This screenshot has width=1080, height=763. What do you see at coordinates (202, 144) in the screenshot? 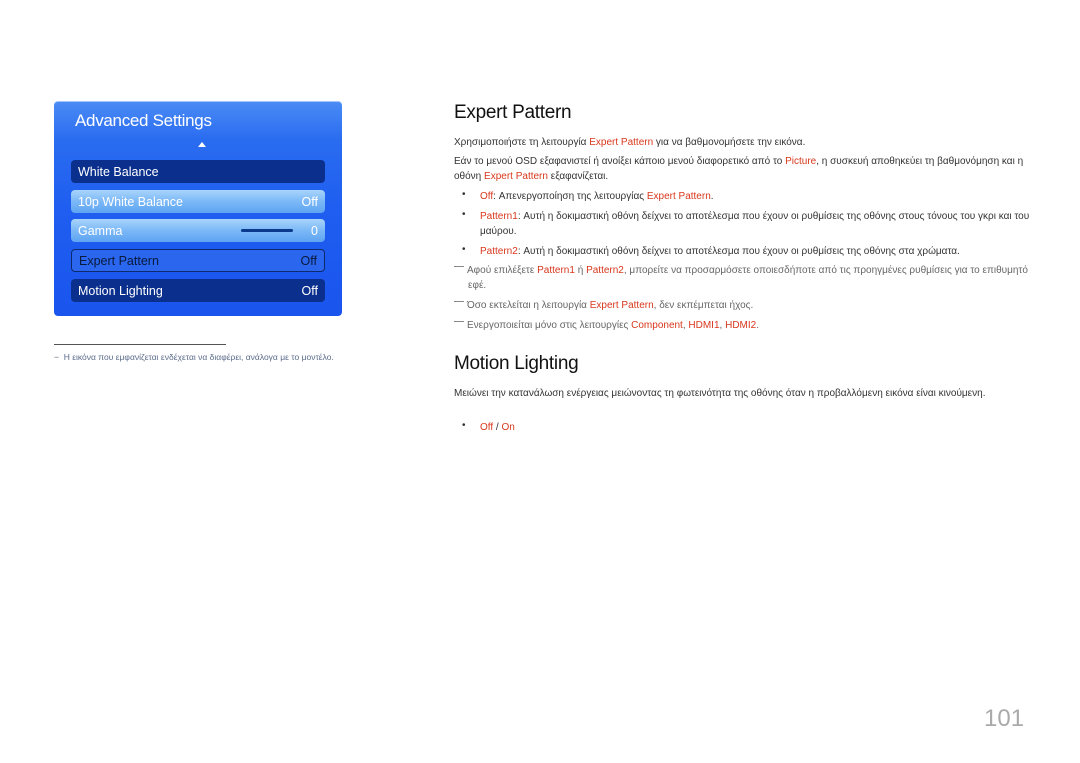
I see `scroll-up-arrow-icon` at bounding box center [202, 144].